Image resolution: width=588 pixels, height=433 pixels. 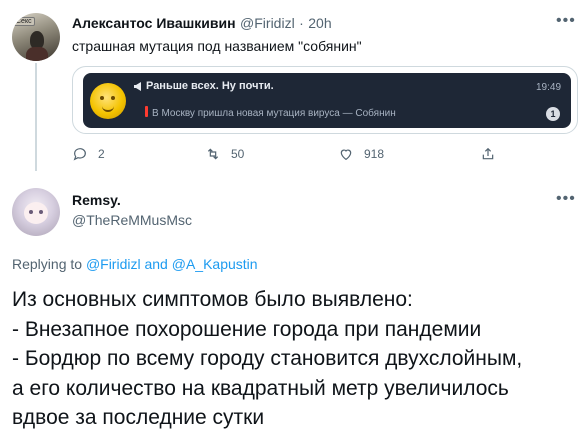 What do you see at coordinates (566, 21) in the screenshot?
I see `more-options-icon: •••` at bounding box center [566, 21].